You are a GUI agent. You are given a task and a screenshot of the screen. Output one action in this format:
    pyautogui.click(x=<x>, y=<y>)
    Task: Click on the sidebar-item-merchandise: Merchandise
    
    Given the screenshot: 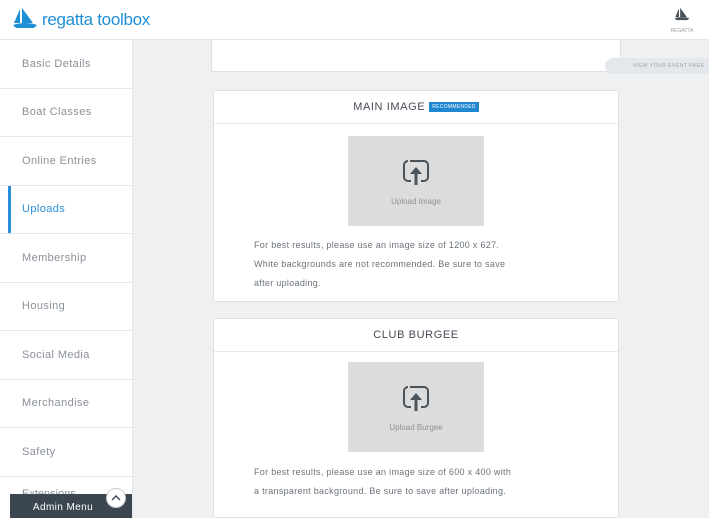 What is the action you would take?
    pyautogui.click(x=66, y=404)
    